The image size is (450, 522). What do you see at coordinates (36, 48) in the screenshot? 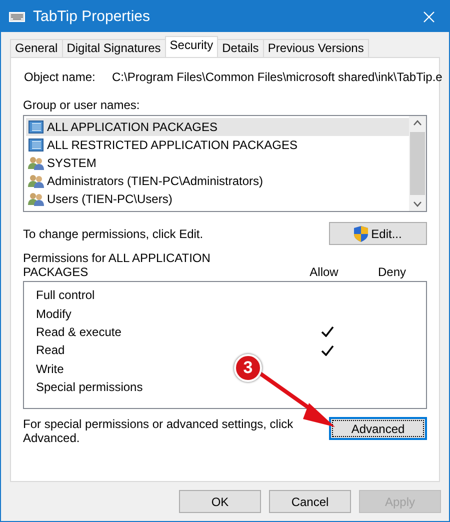
I see `tab: General` at bounding box center [36, 48].